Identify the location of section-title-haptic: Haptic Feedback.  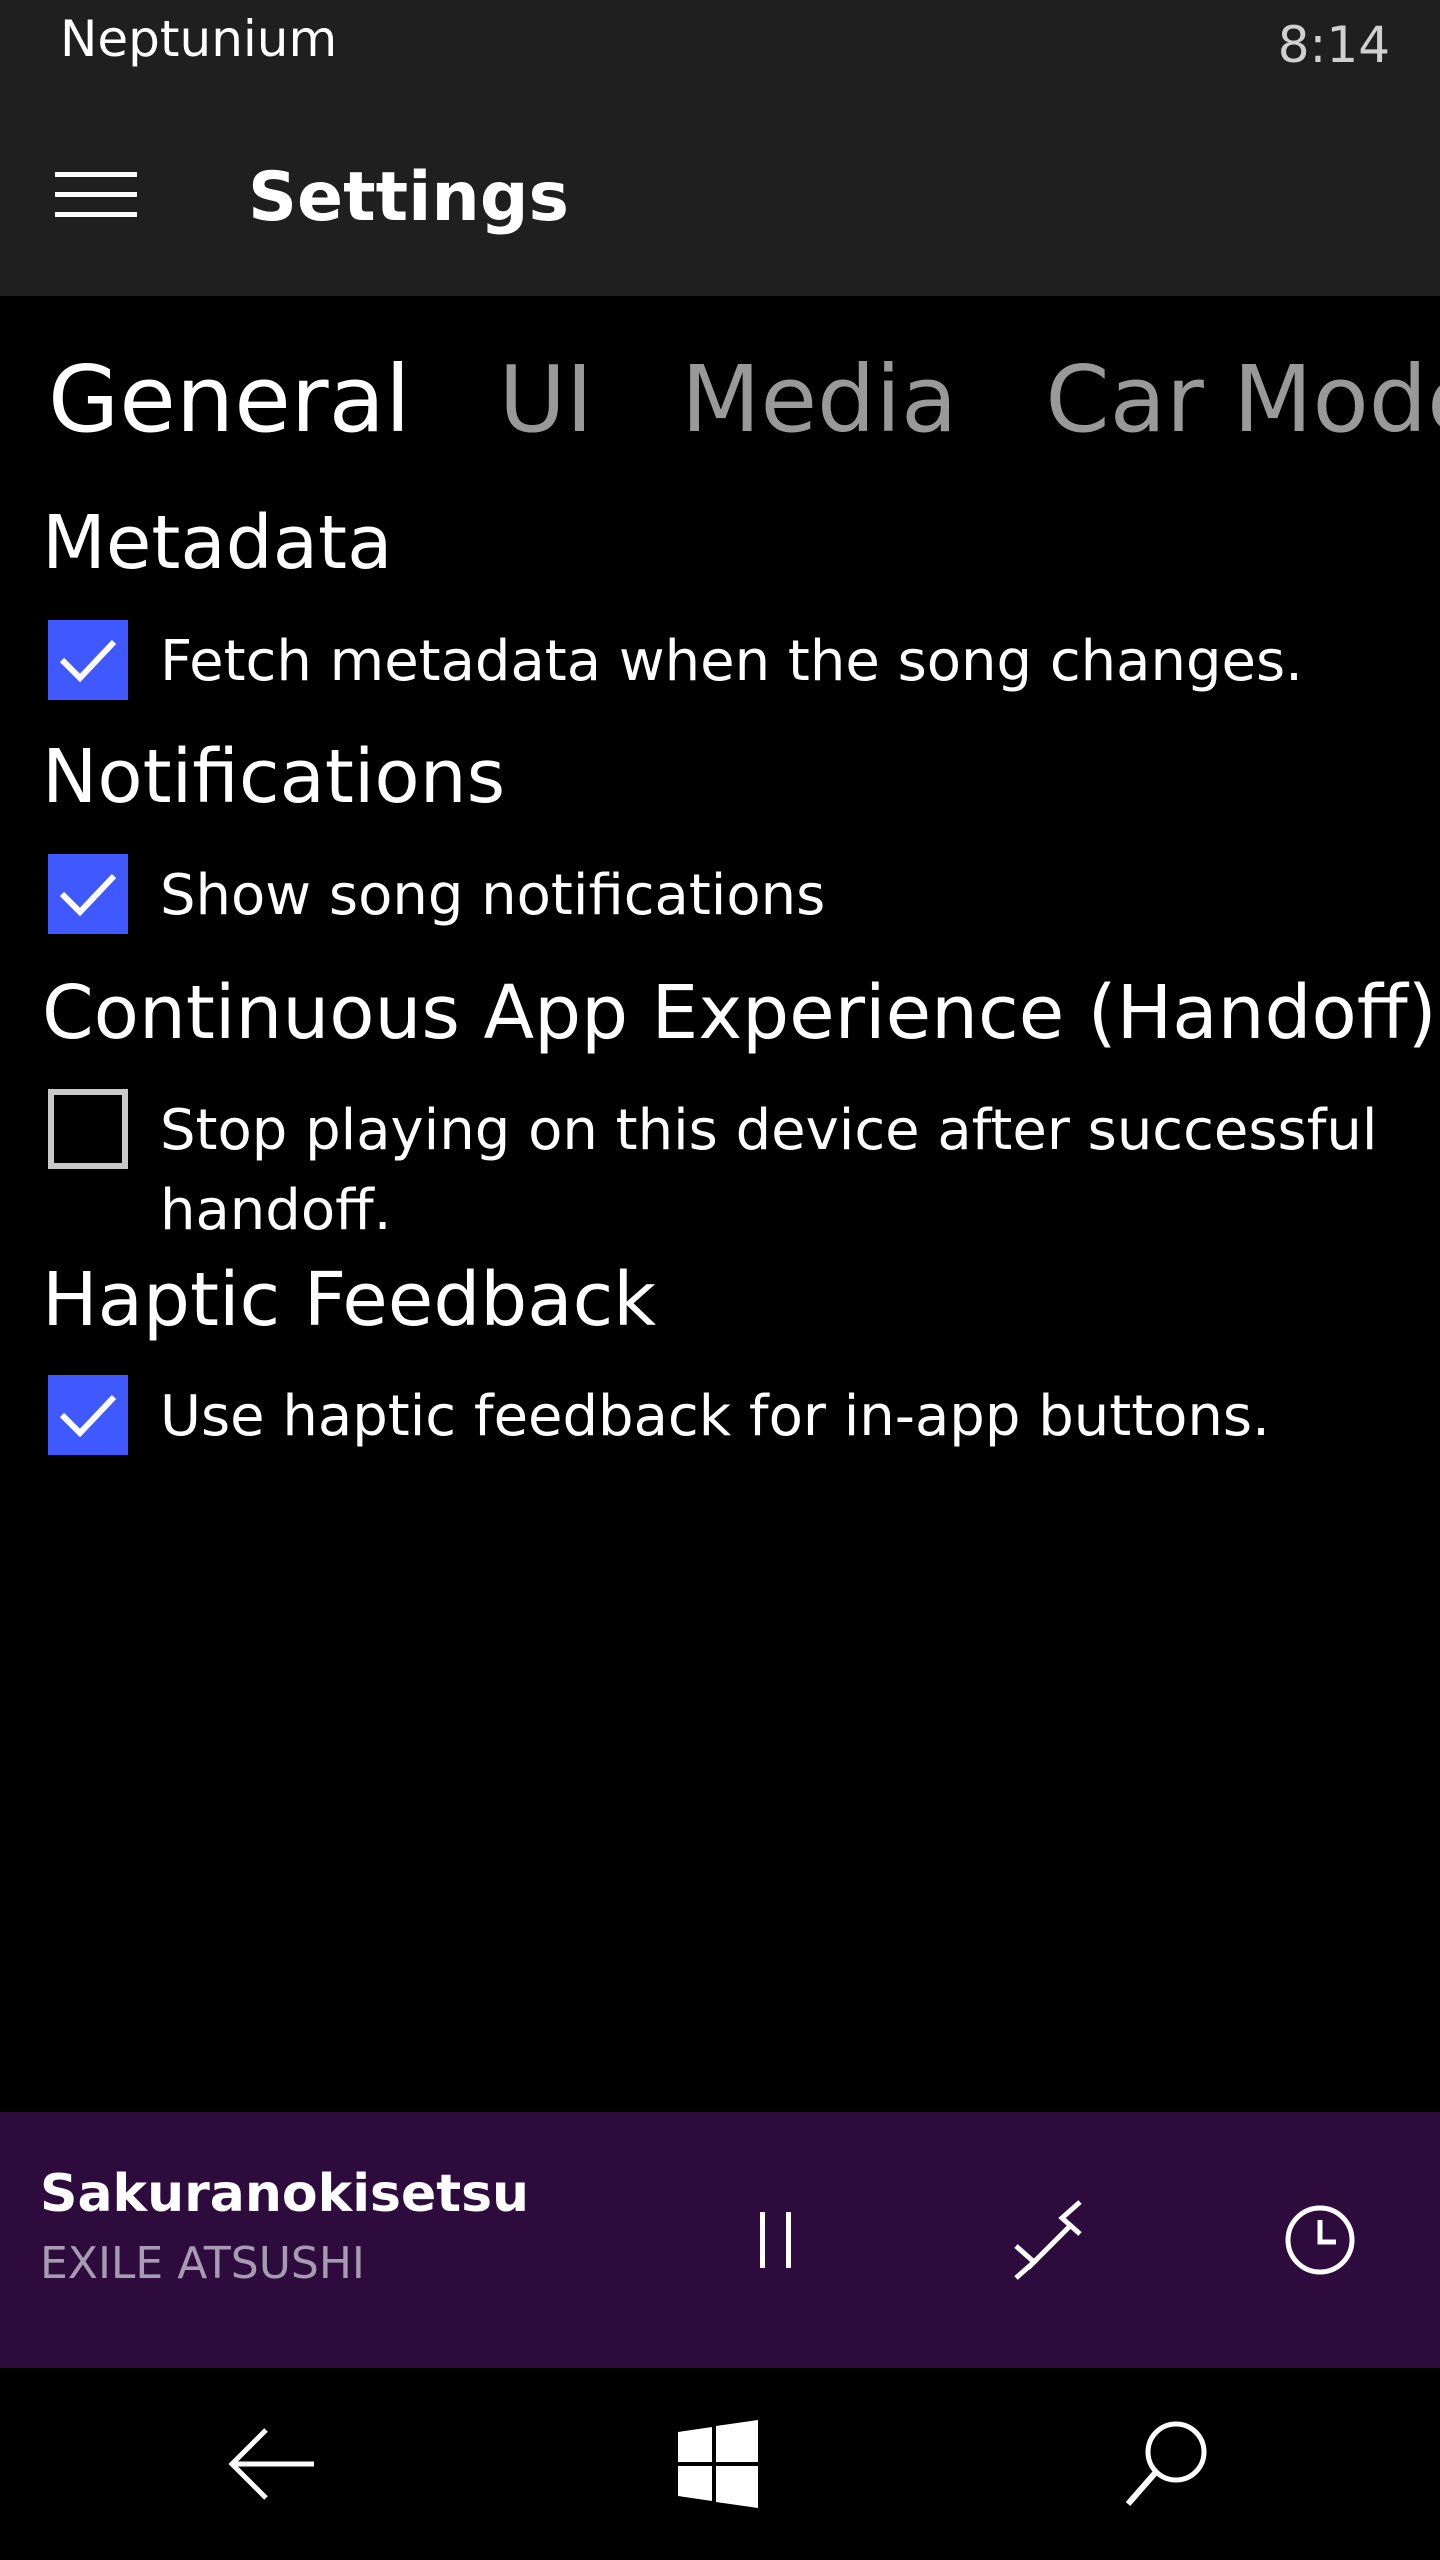
(349, 1300).